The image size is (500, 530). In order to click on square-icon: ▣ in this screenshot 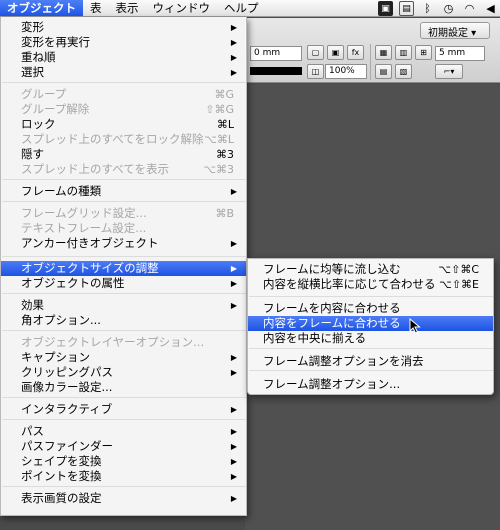, I will do `click(335, 52)`.